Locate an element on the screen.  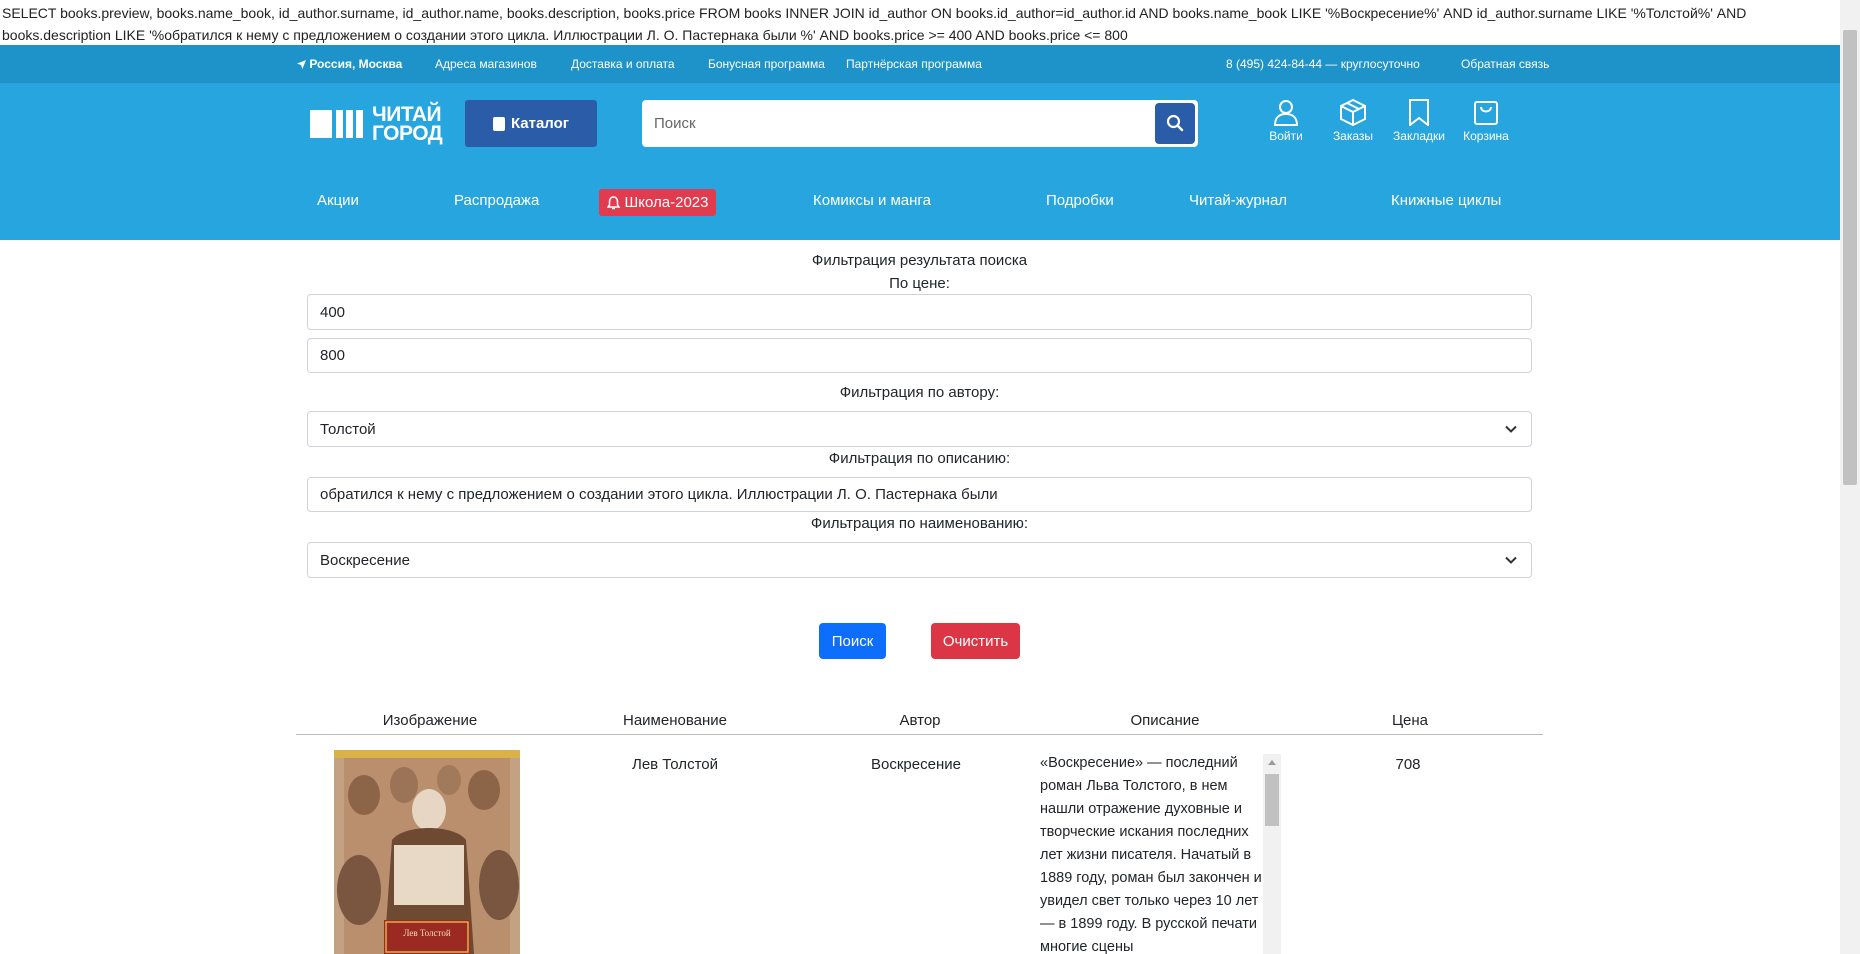
search-submit-button is located at coordinates (1175, 123).